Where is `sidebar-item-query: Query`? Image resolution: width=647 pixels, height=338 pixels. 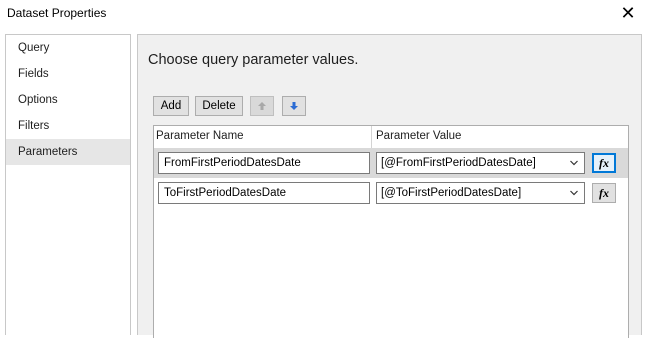
sidebar-item-query: Query is located at coordinates (68, 48).